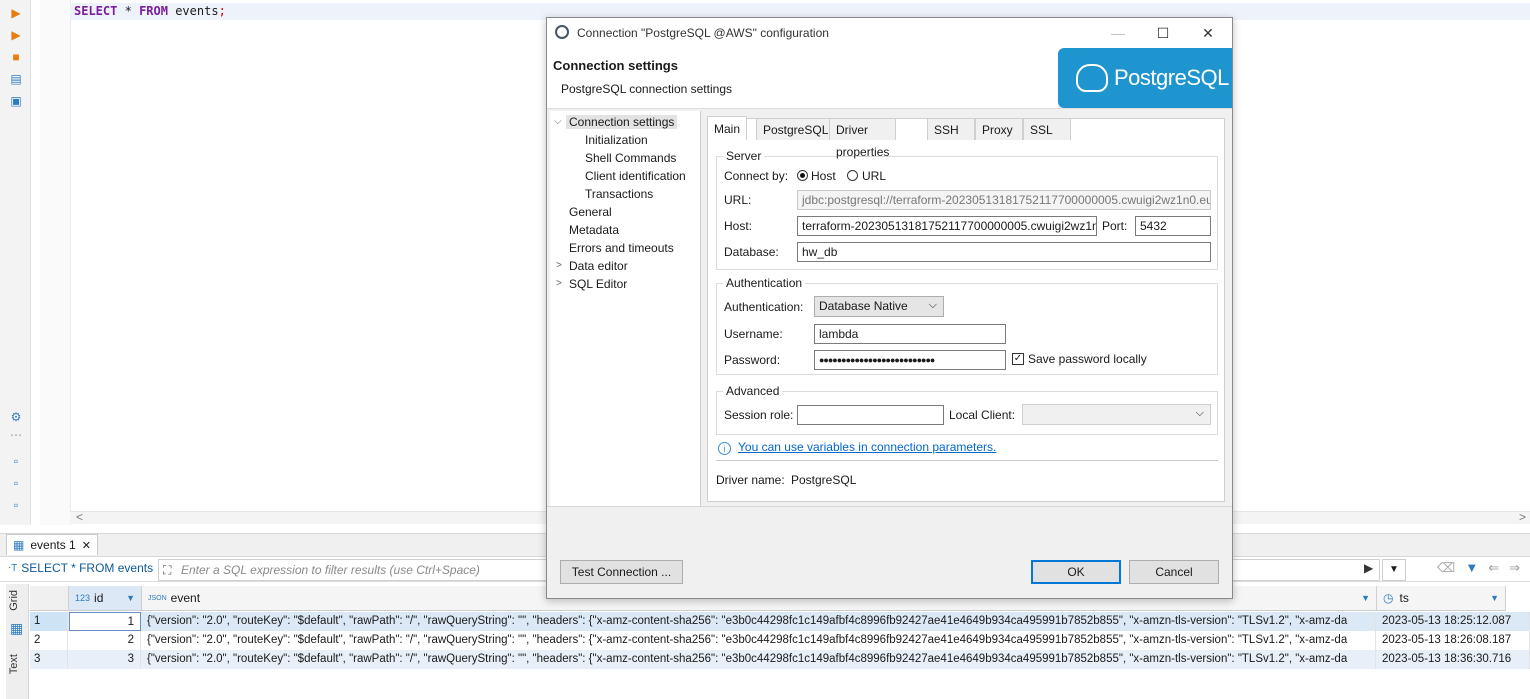  What do you see at coordinates (16, 101) in the screenshot?
I see `terminal-icon: ▣` at bounding box center [16, 101].